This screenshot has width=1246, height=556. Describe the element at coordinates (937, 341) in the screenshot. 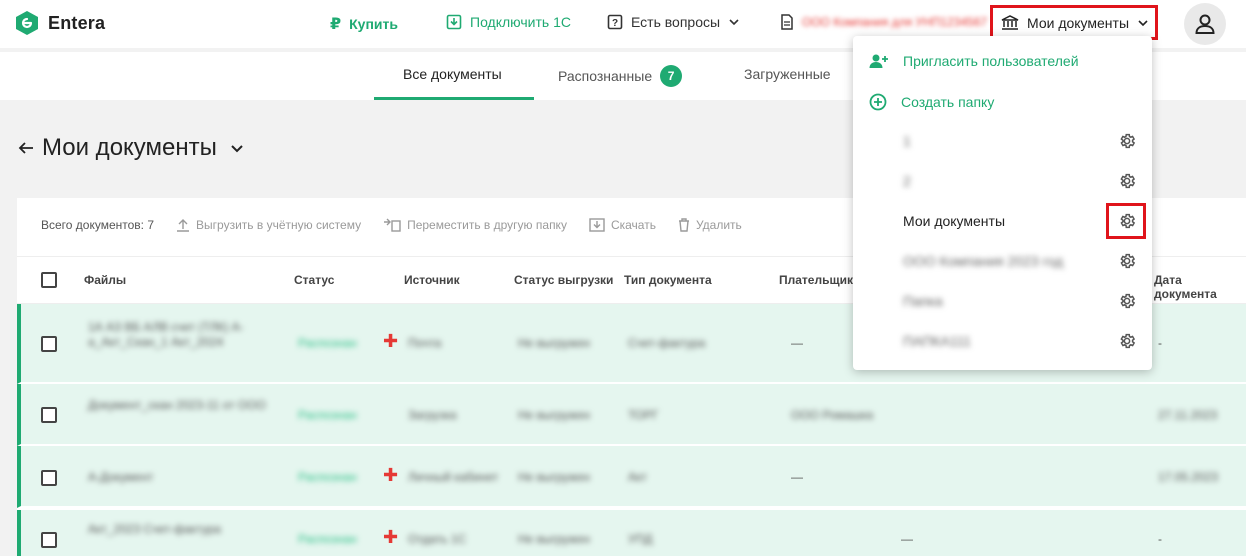

I see `folder-item: ПАПКА111` at that location.